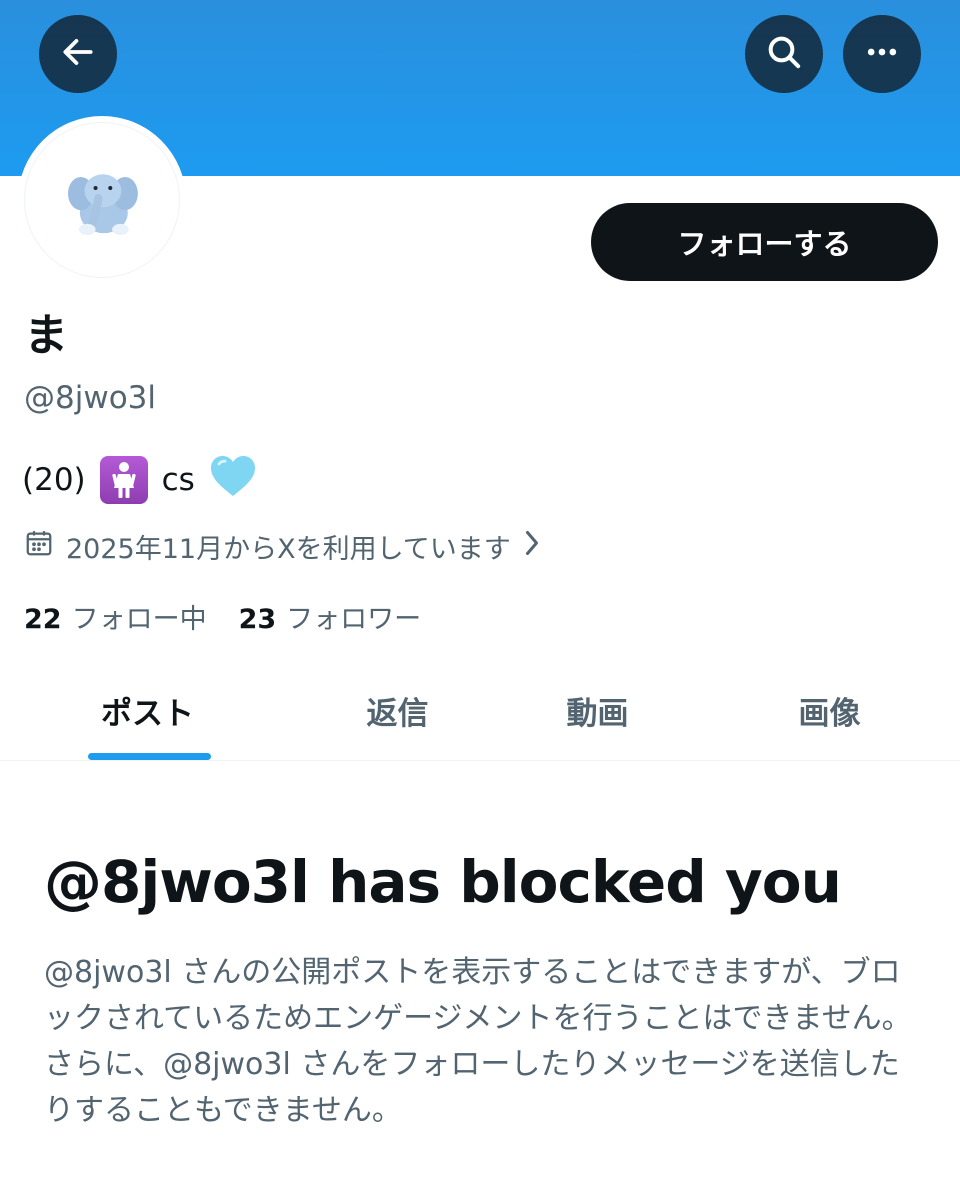 This screenshot has width=960, height=1200. Describe the element at coordinates (147, 710) in the screenshot. I see `tab-posts: ポスト` at that location.